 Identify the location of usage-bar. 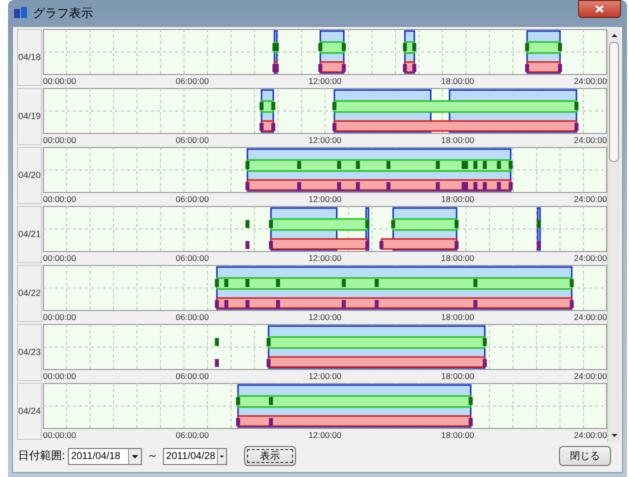
(543, 67).